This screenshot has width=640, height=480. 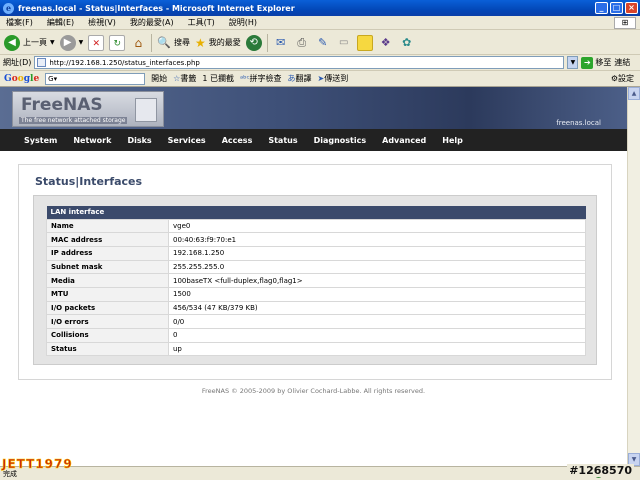 I want to click on maximize-button: □, so click(x=616, y=8).